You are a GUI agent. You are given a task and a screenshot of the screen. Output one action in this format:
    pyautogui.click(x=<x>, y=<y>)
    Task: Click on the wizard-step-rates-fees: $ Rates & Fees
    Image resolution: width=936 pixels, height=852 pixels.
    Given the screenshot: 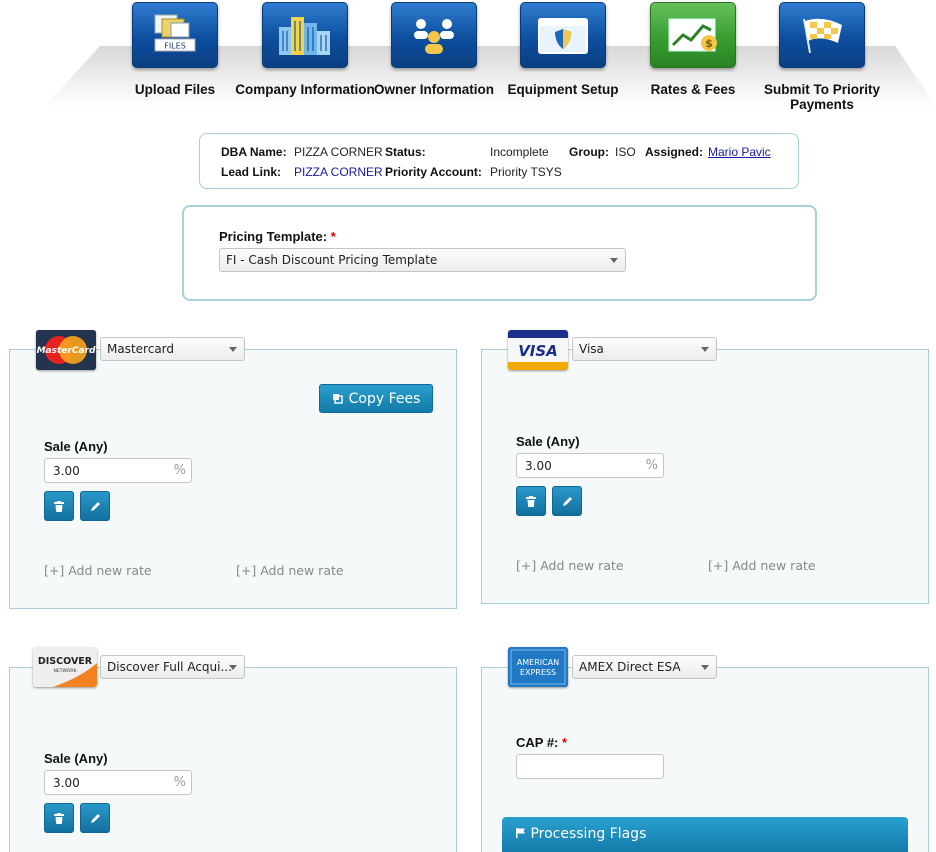 What is the action you would take?
    pyautogui.click(x=693, y=49)
    